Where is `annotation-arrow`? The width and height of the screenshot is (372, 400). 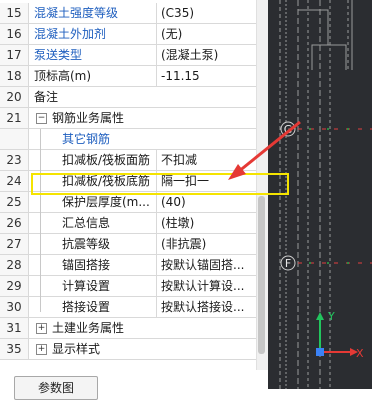
annotation-arrow is located at coordinates (269, 147).